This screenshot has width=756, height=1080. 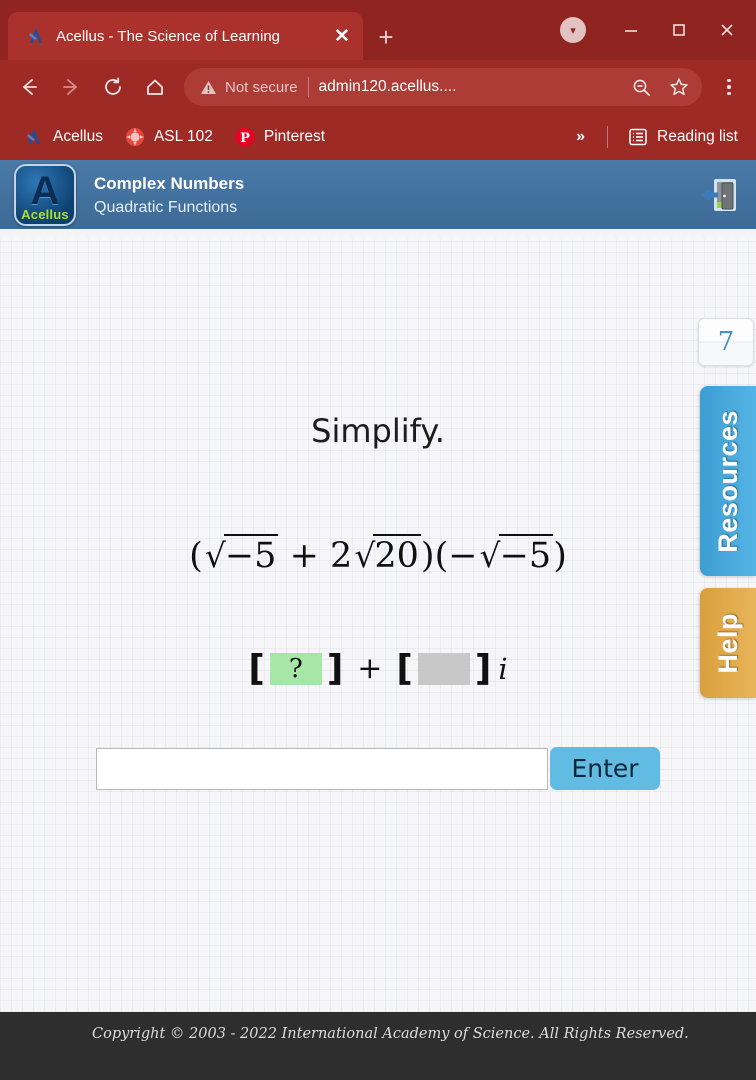 What do you see at coordinates (679, 30) in the screenshot?
I see `maximize-button` at bounding box center [679, 30].